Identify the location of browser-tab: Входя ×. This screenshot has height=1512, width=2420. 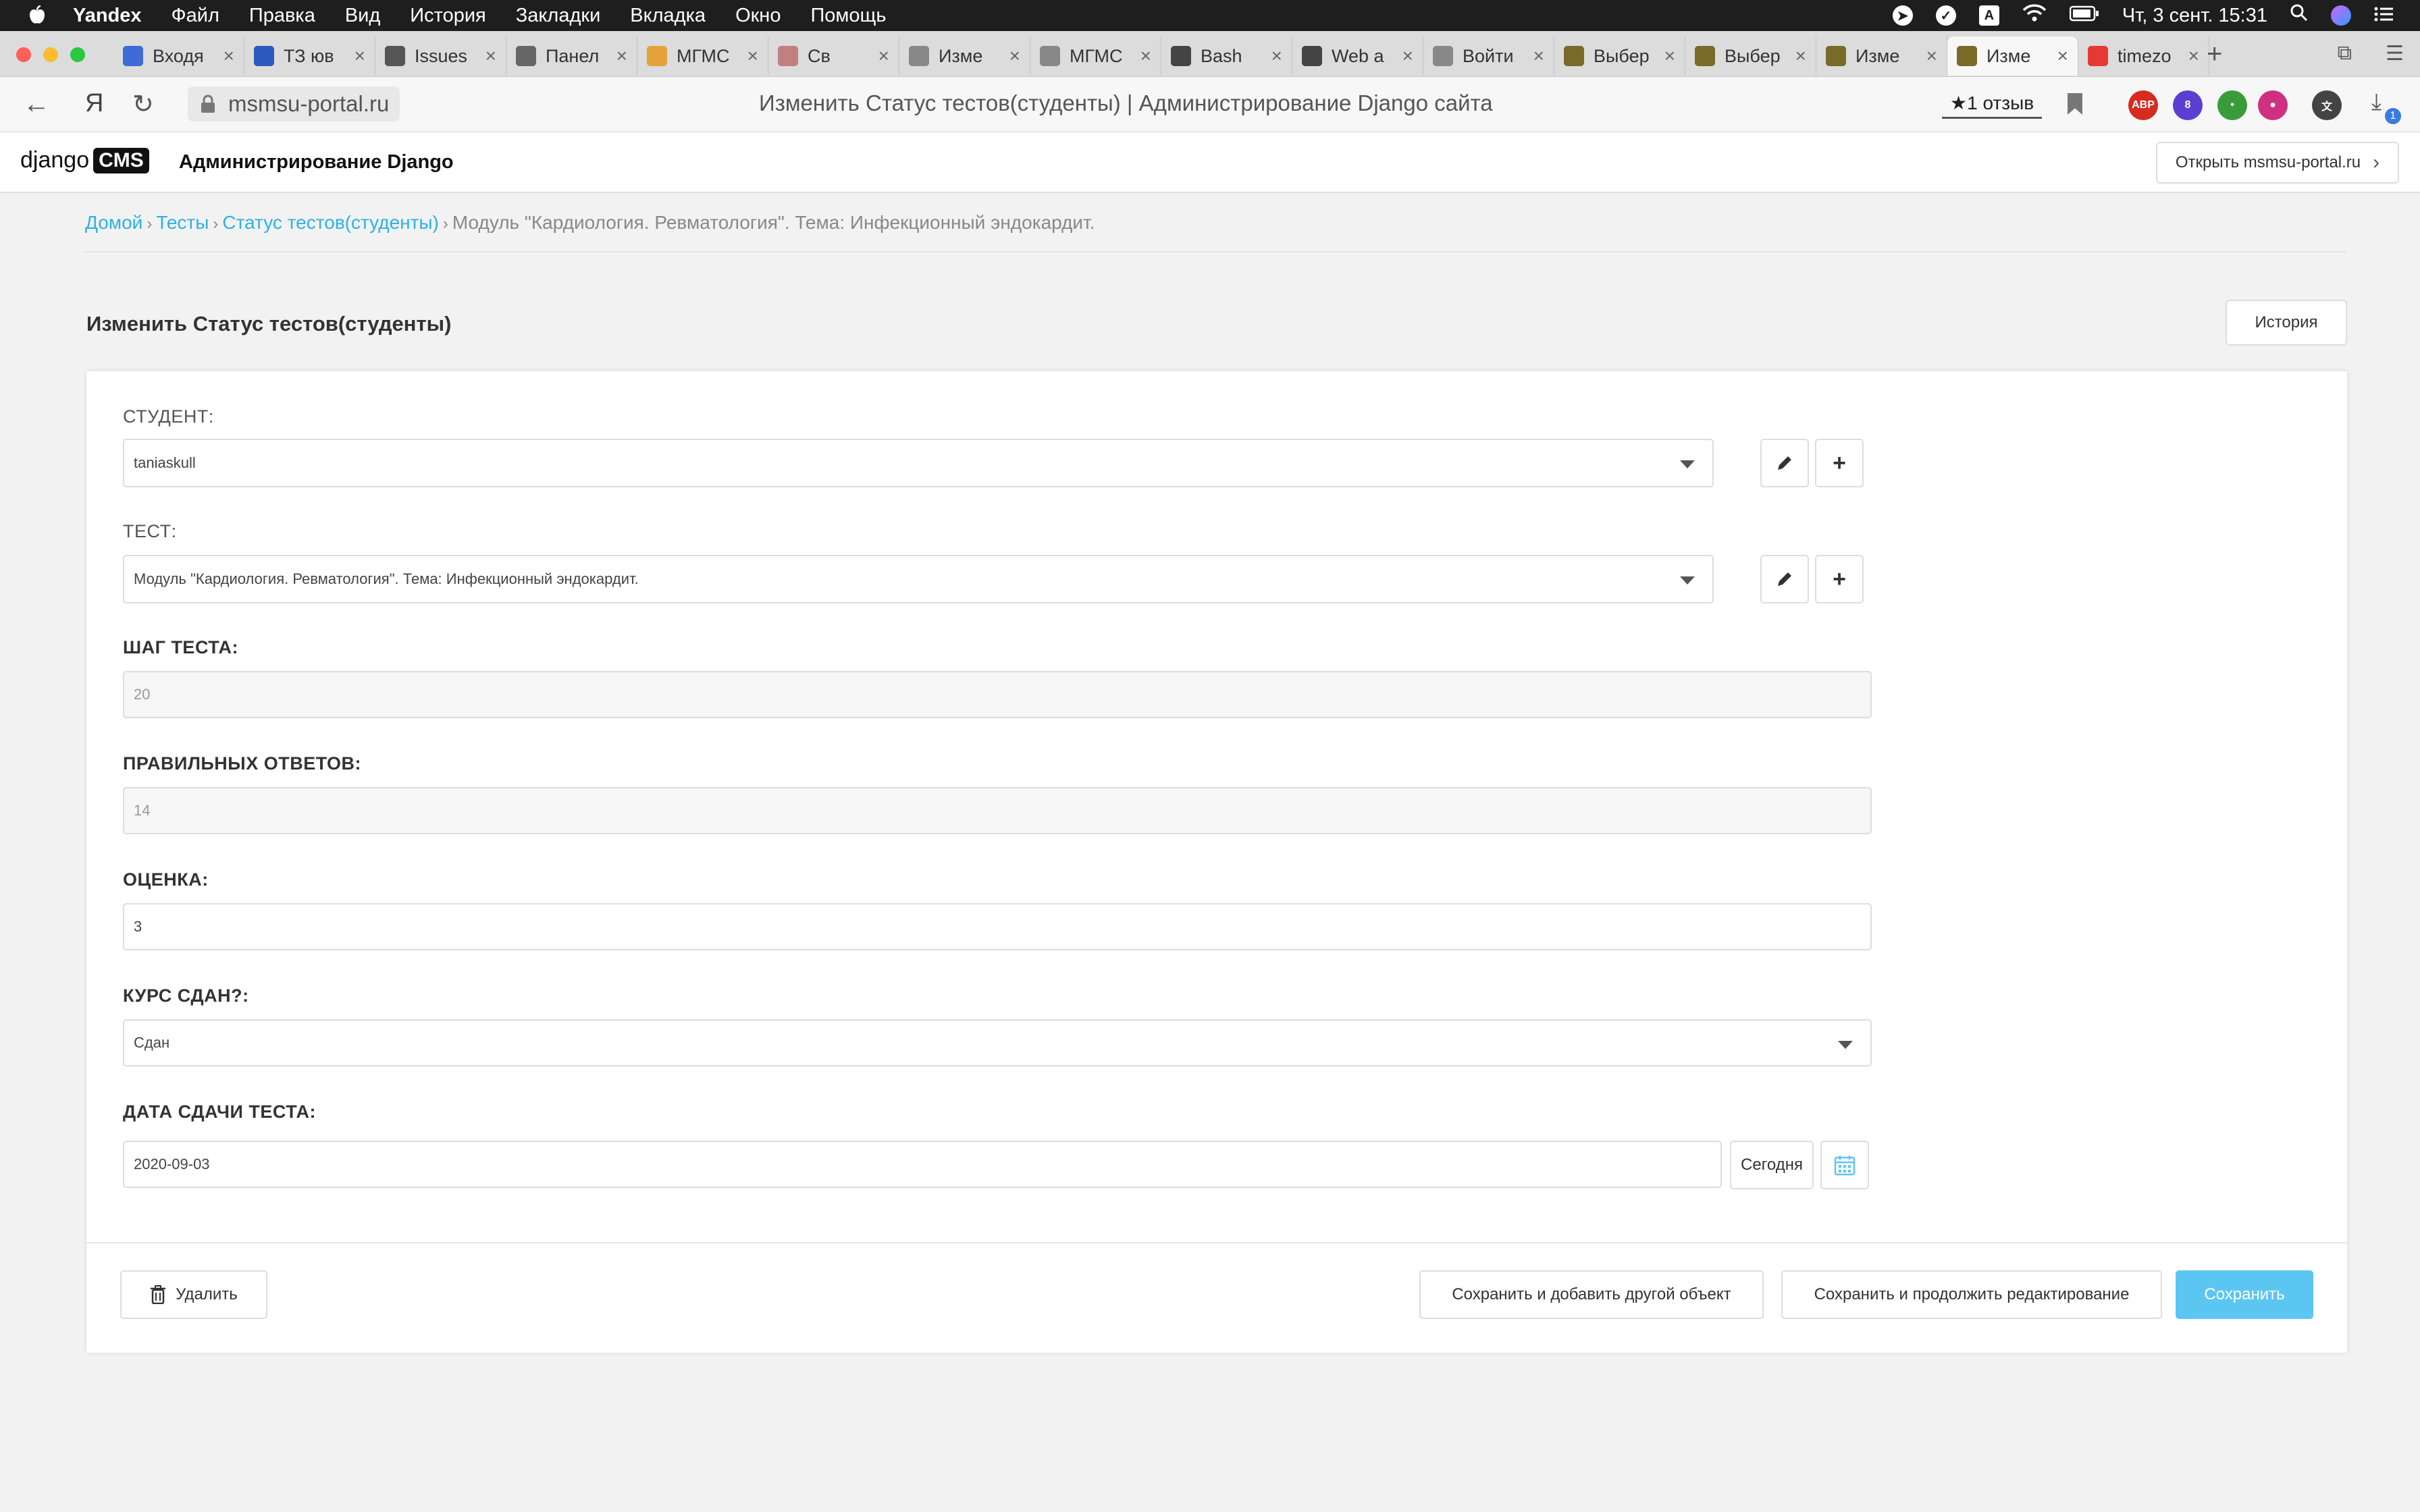
(178, 56).